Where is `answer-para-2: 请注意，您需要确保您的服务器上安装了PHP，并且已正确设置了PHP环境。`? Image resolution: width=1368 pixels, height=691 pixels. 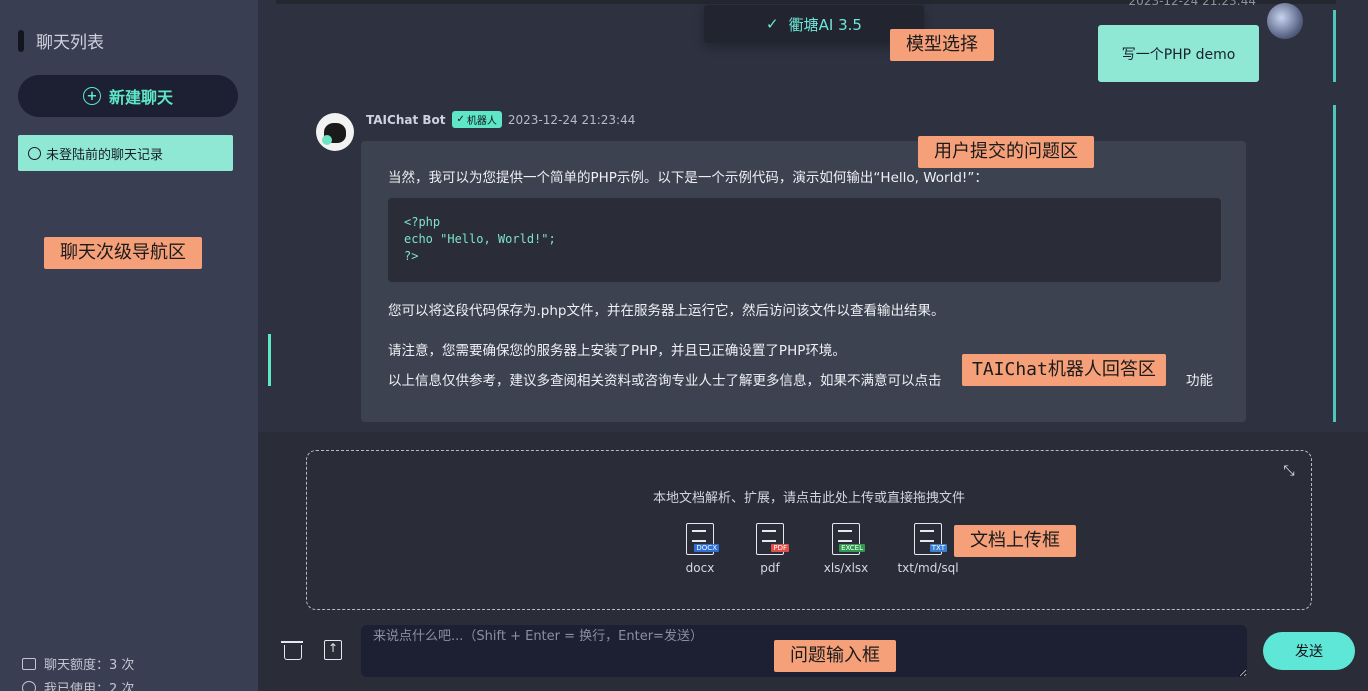
answer-para-2: 请注意，您需要确保您的服务器上安装了PHP，并且已正确设置了PHP环境。 is located at coordinates (617, 351).